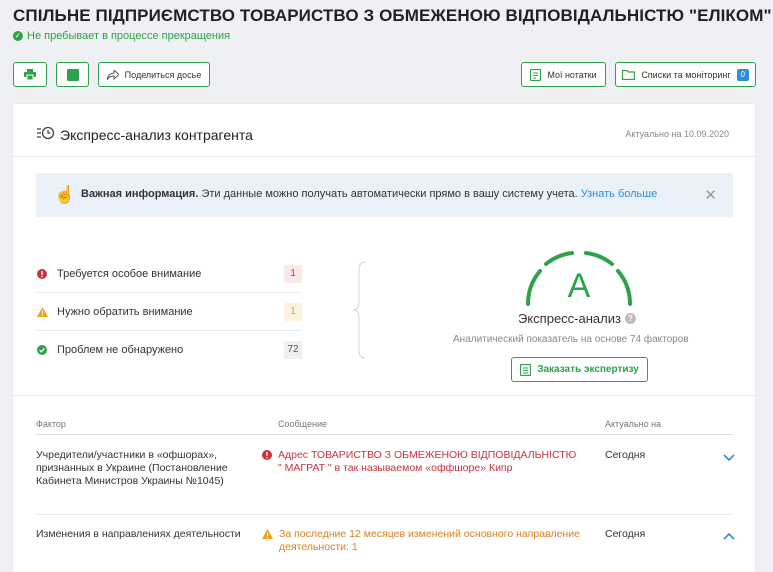 The width and height of the screenshot is (773, 572). Describe the element at coordinates (359, 310) in the screenshot. I see `curly-brace-divider` at that location.